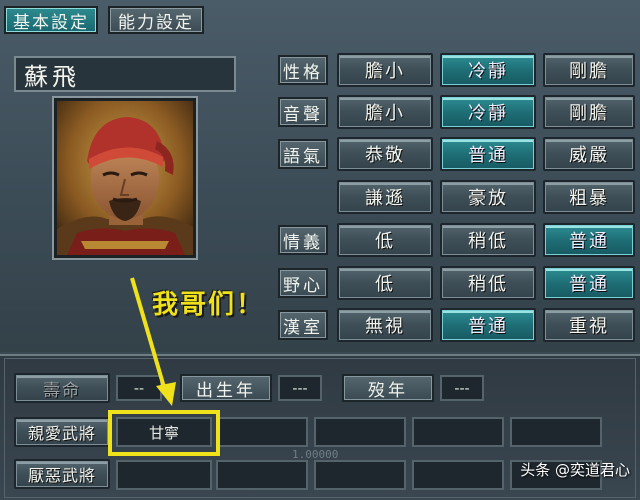  I want to click on watermark: 头条 @奕道君心, so click(575, 470).